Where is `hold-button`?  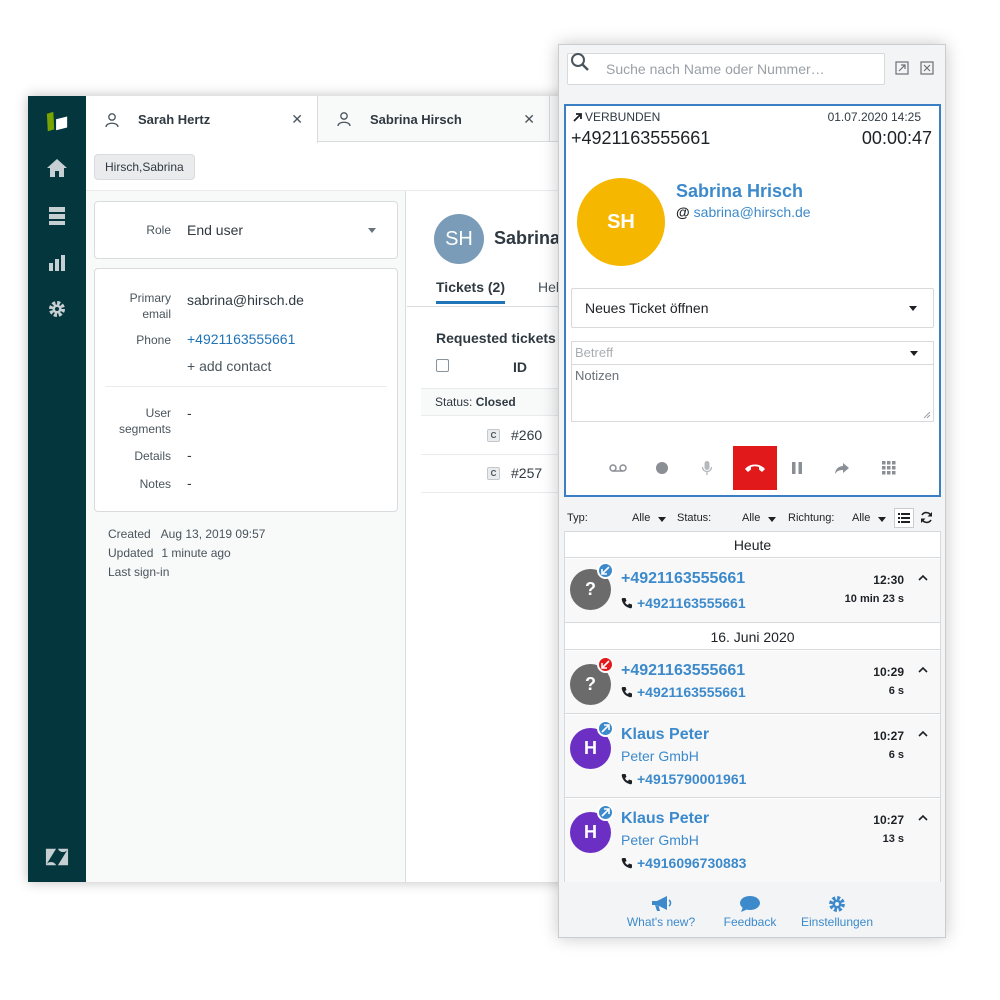
hold-button is located at coordinates (797, 468).